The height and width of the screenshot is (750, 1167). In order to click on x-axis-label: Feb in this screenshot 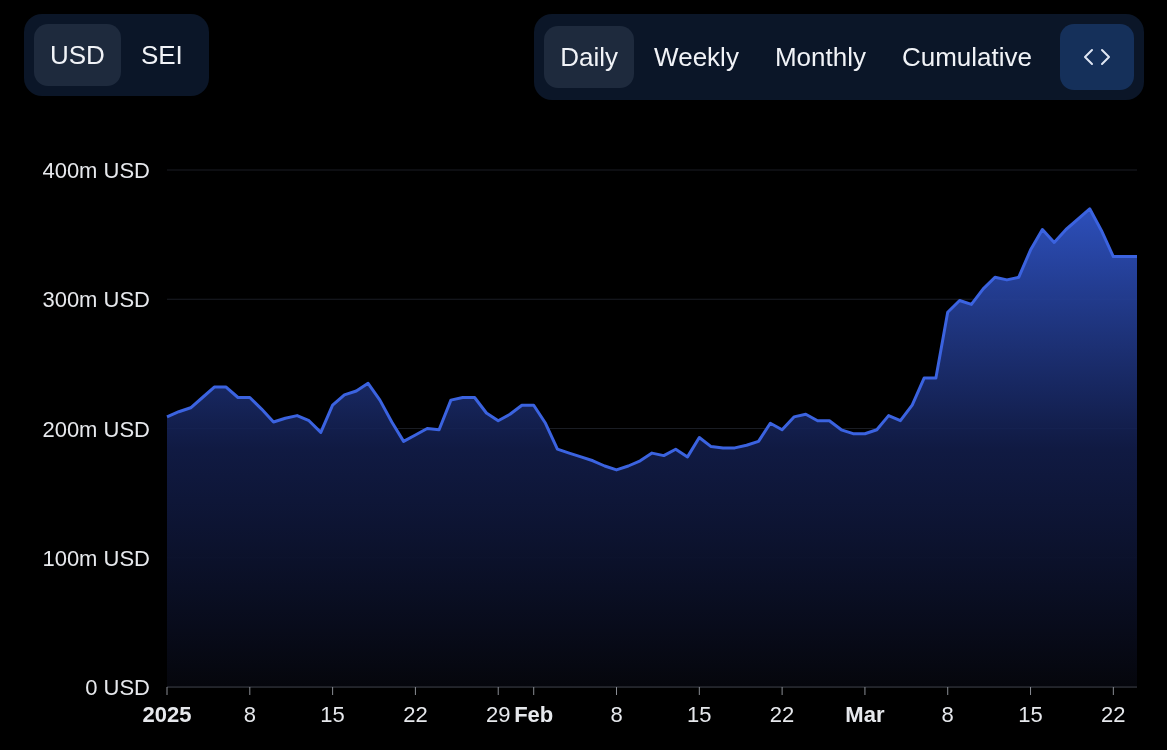, I will do `click(534, 715)`.